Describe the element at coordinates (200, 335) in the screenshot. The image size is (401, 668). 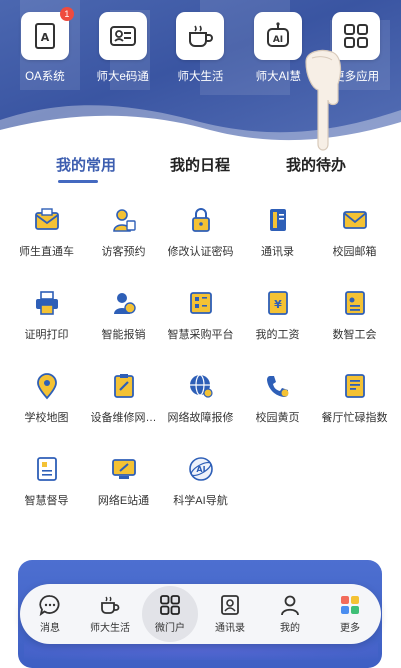
I see `app-label: 智慧采购平台` at that location.